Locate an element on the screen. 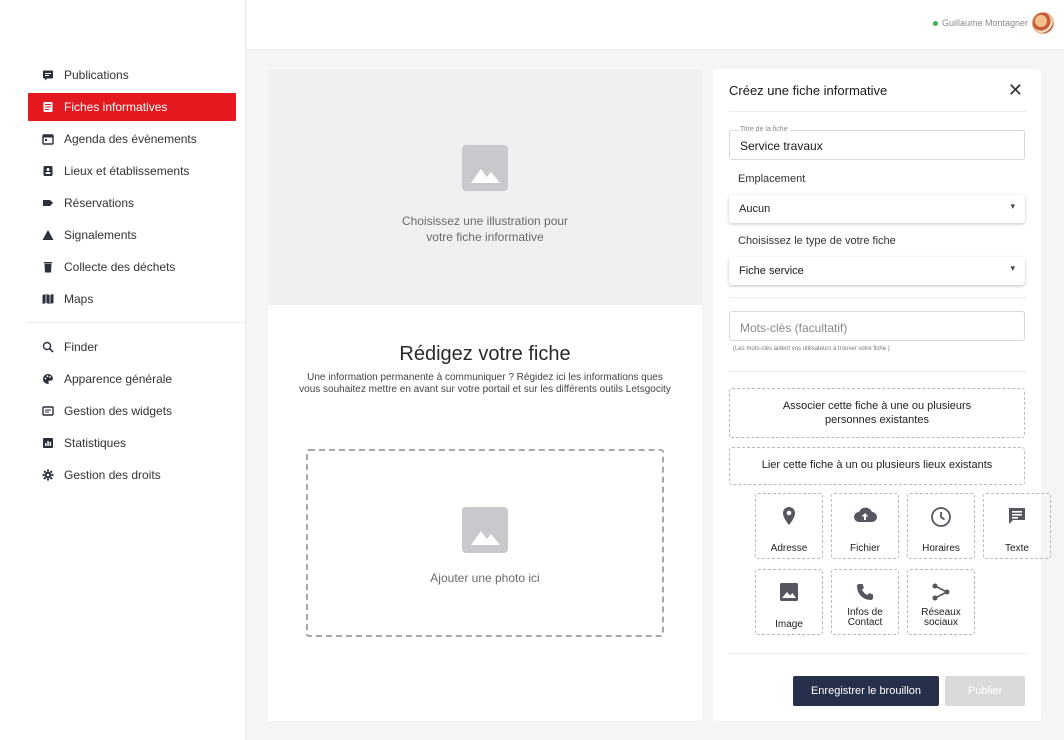  sidebar-item-agenda: Agenda des évènements is located at coordinates (136, 139).